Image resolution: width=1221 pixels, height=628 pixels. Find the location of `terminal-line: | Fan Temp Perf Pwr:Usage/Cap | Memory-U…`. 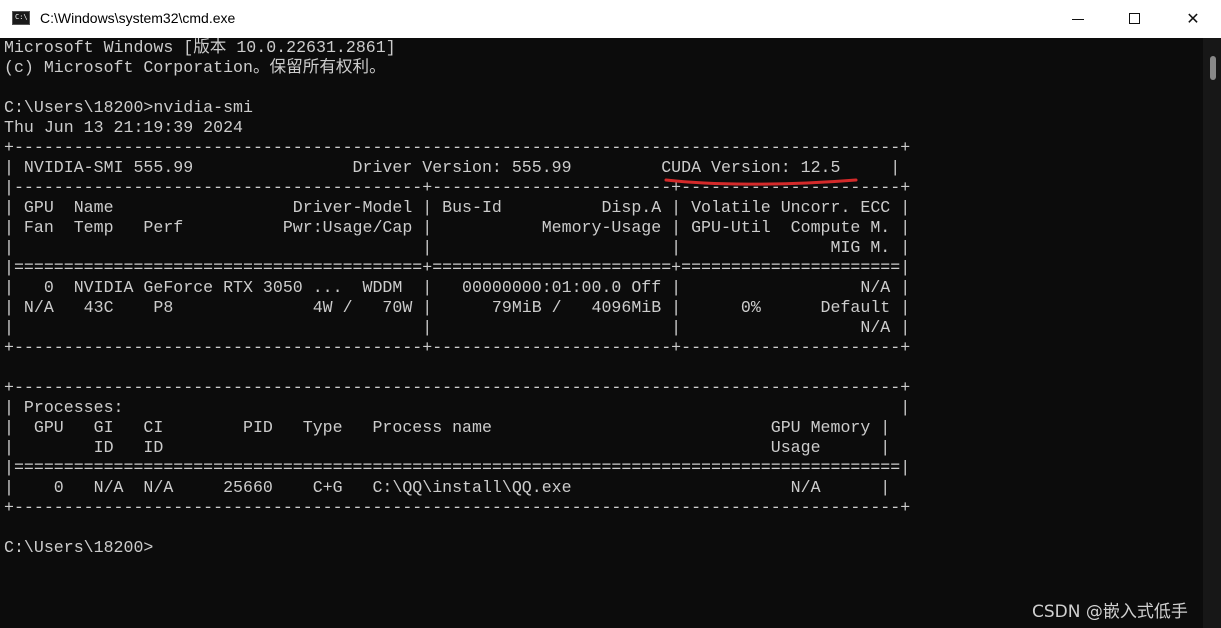

terminal-line: | Fan Temp Perf Pwr:Usage/Cap | Memory-U… is located at coordinates (457, 227).